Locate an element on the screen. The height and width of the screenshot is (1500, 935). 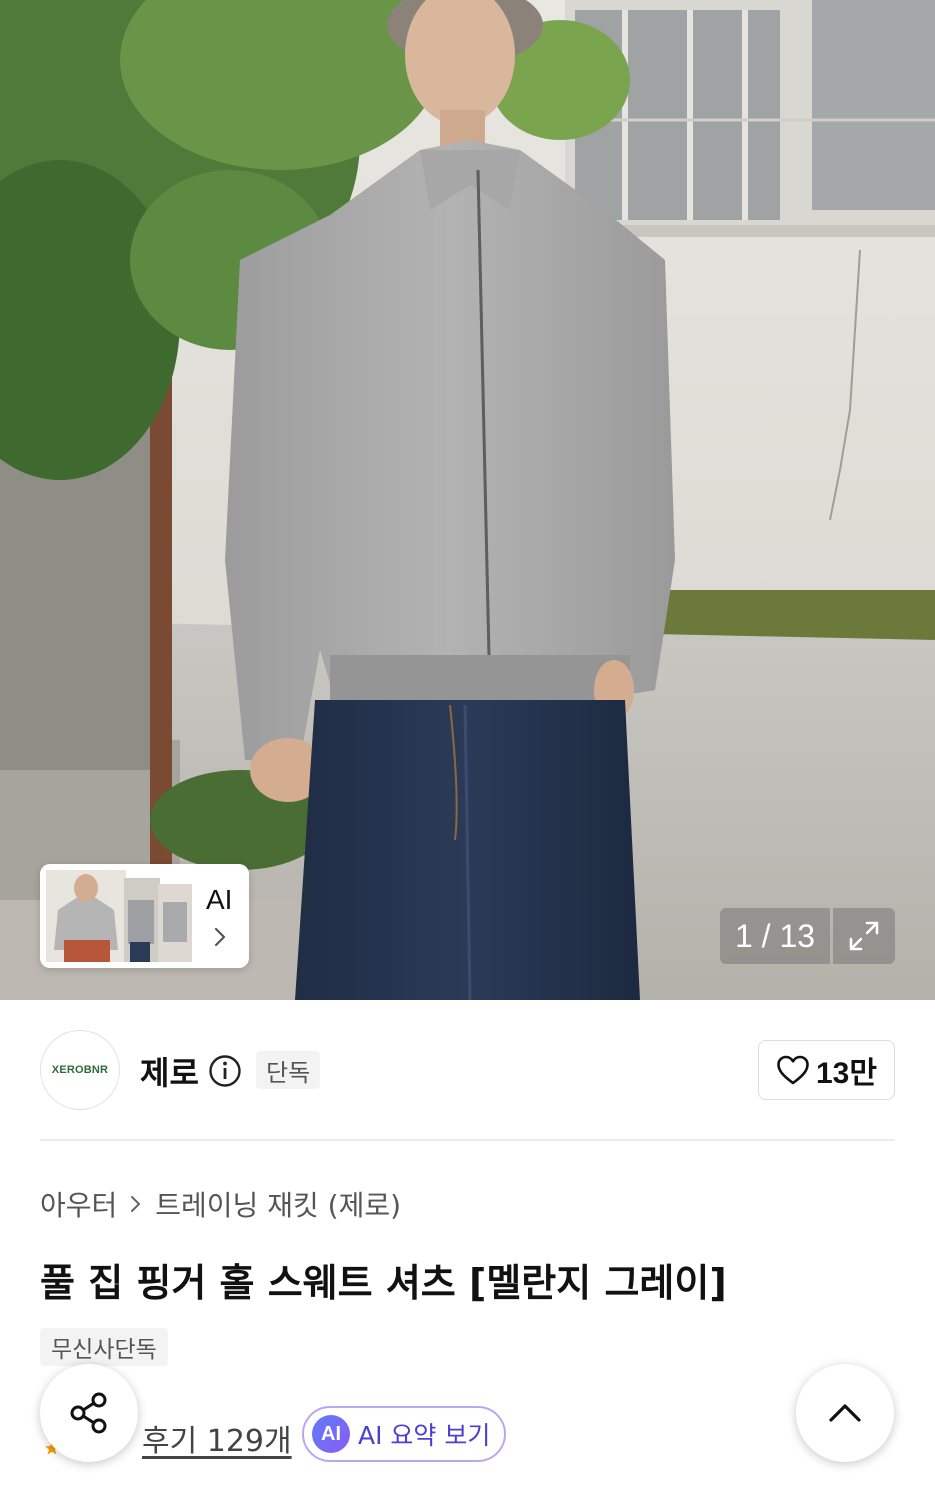
breadcrumb: 아우터 트레이닝 재킷 (제로) is located at coordinates (220, 1204).